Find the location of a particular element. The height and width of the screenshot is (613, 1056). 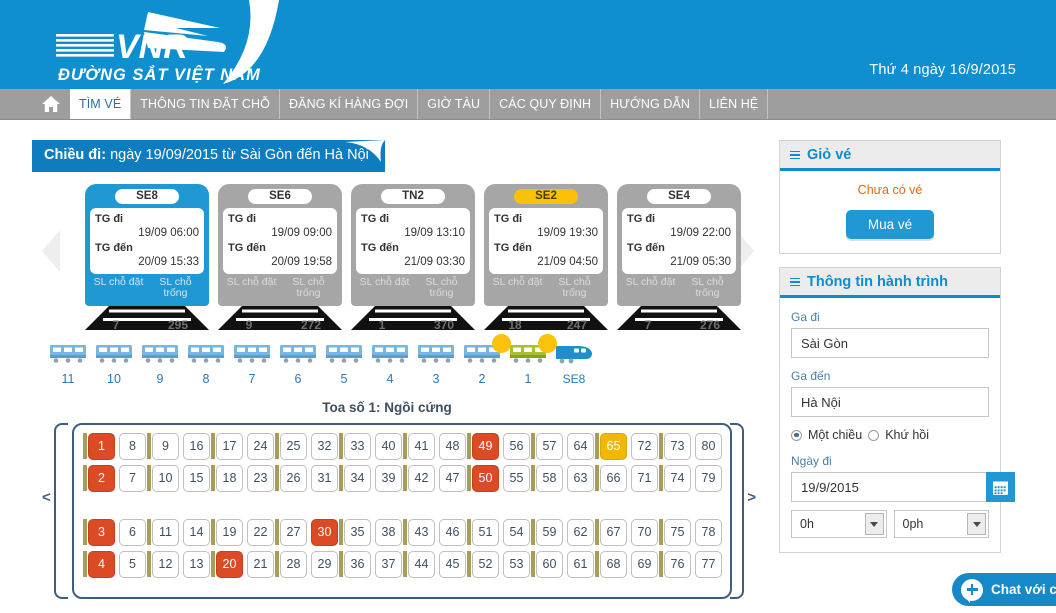

carriage-item: 7 is located at coordinates (252, 363).